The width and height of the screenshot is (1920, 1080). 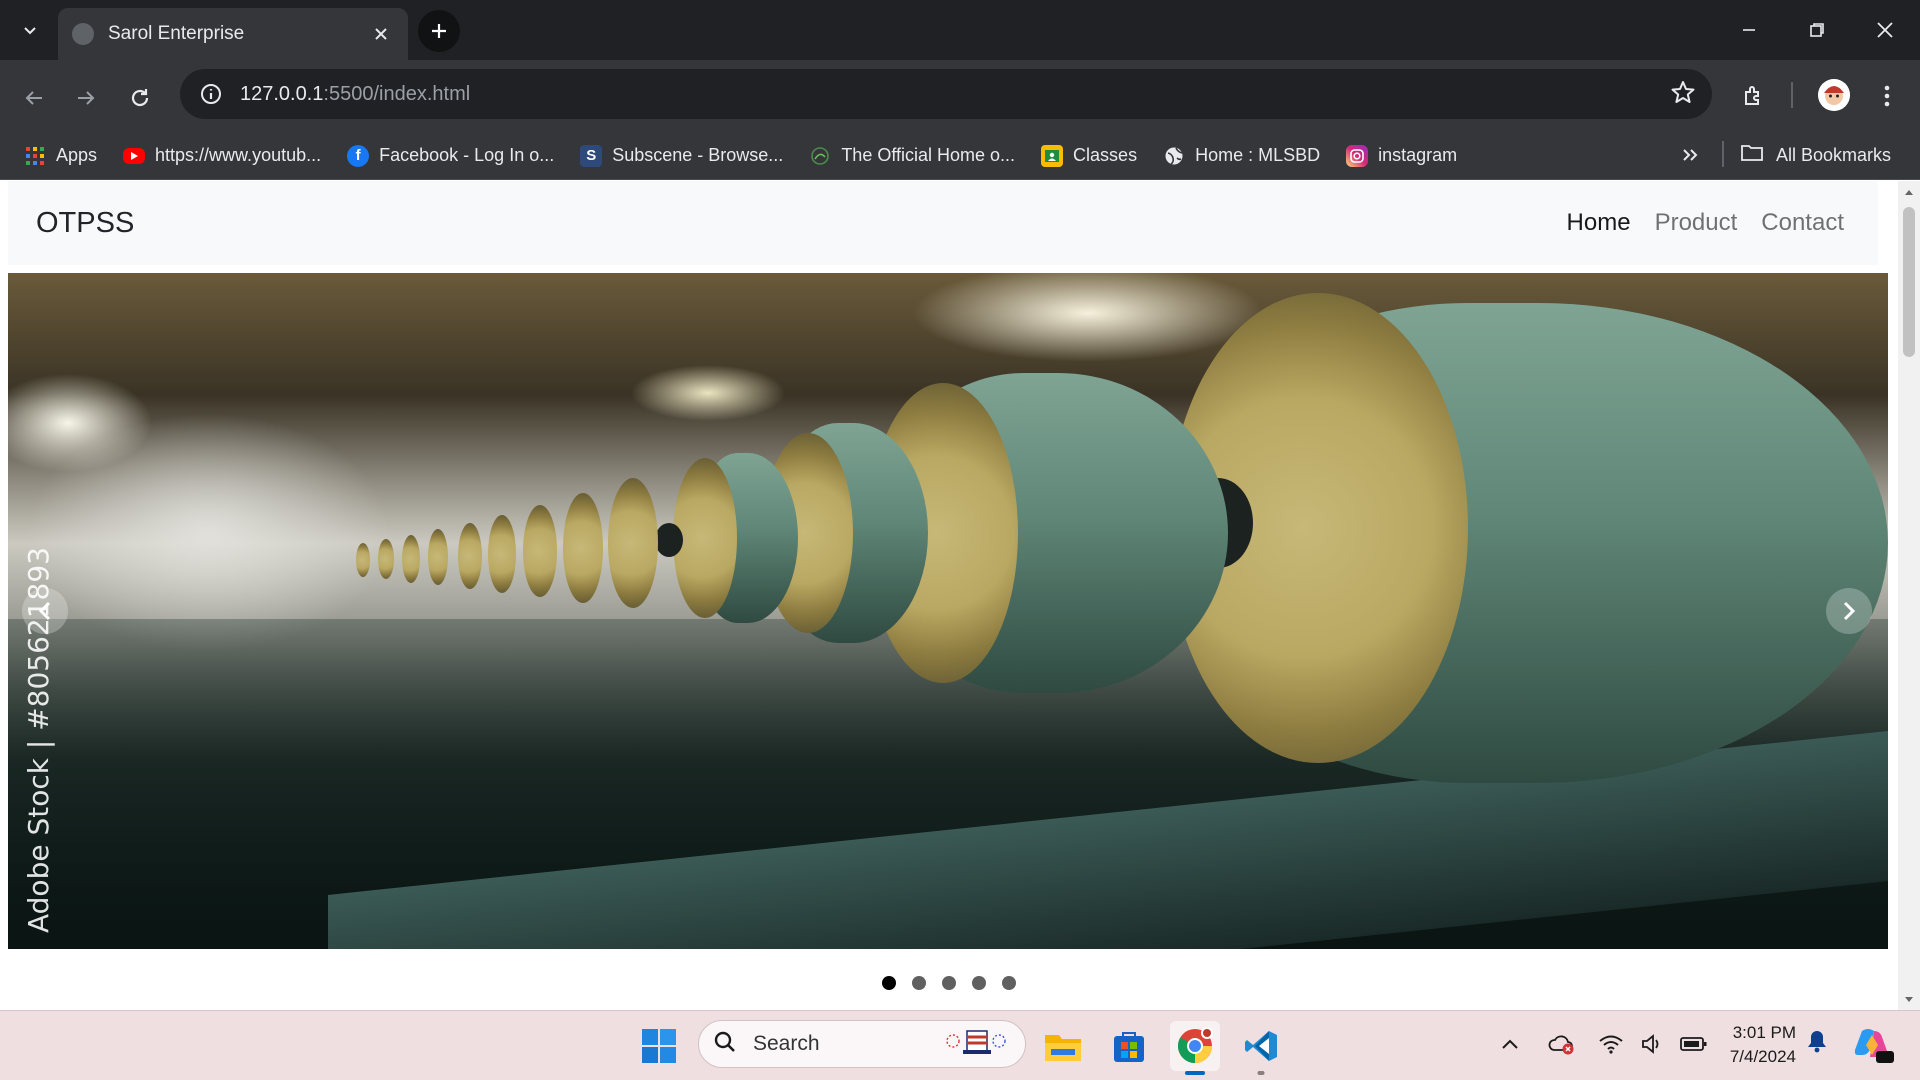 I want to click on site-navbar: OTPSS Home Product Contact, so click(x=943, y=223).